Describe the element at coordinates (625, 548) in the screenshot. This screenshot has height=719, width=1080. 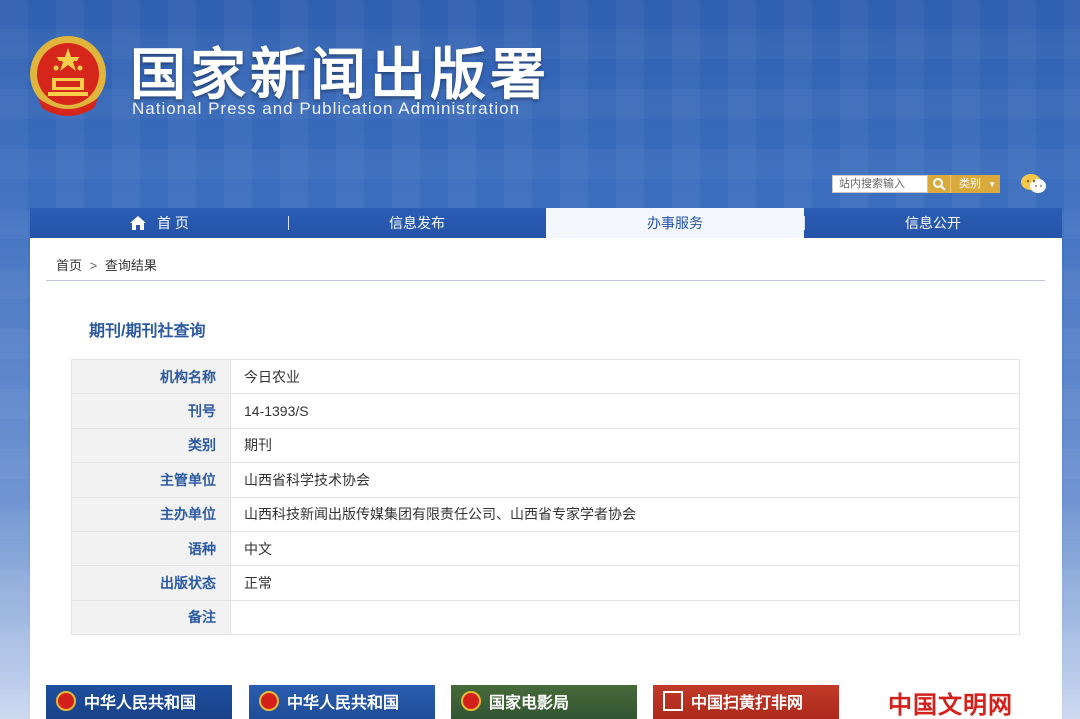
I see `field-value: 中文` at that location.